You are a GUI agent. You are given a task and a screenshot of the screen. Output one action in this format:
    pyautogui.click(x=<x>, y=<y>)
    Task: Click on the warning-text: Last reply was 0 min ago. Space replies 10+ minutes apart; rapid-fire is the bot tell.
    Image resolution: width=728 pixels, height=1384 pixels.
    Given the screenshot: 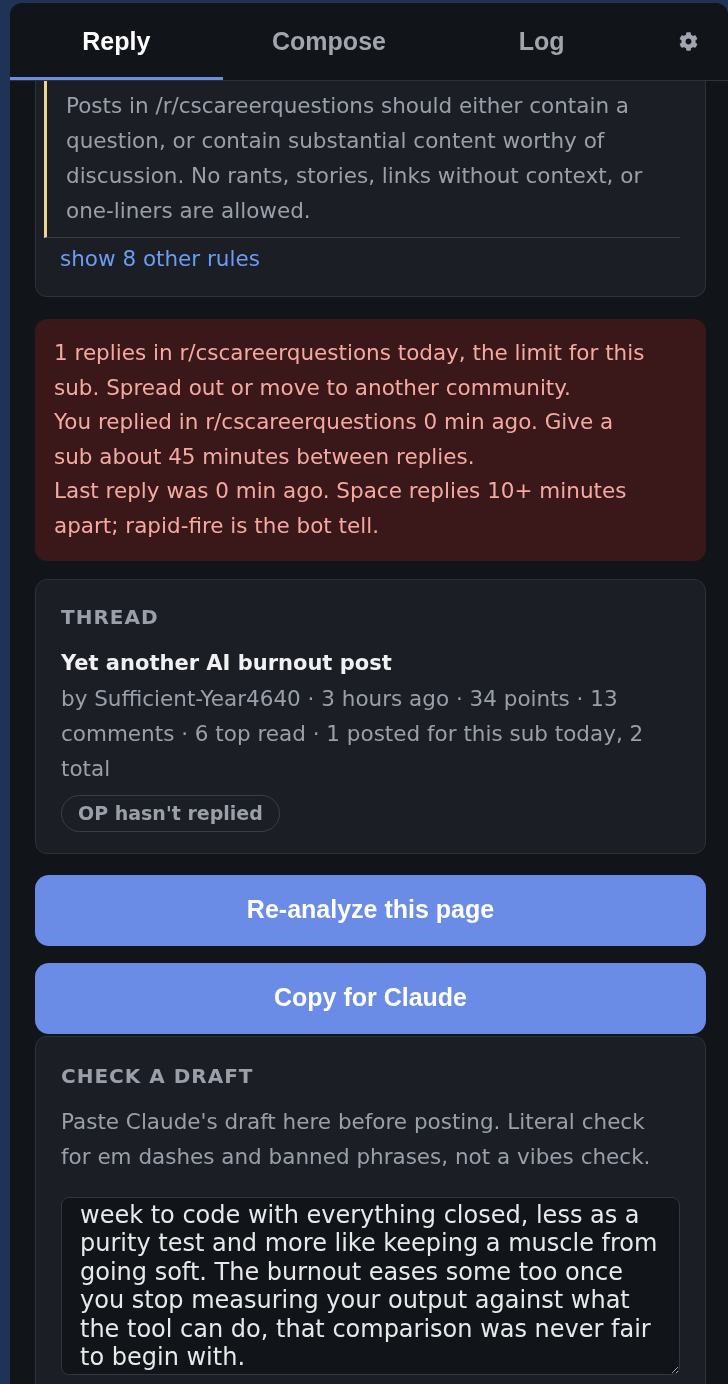 What is the action you would take?
    pyautogui.click(x=341, y=508)
    